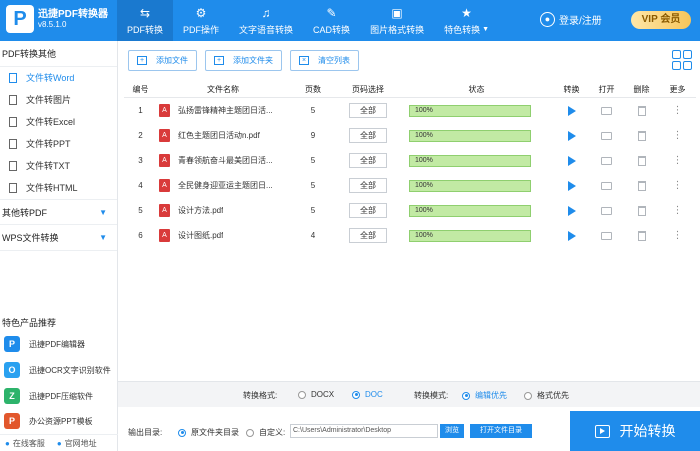 This screenshot has width=700, height=451. Describe the element at coordinates (501, 431) in the screenshot. I see `open-folder-button: 打开文件目录` at that location.